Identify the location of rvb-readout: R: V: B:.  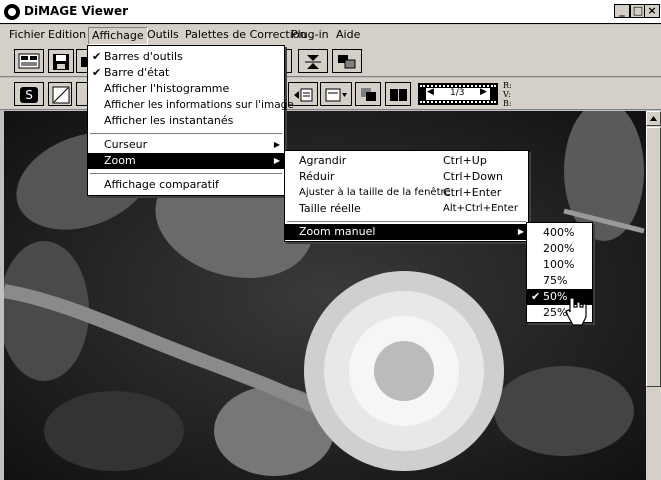
(507, 94).